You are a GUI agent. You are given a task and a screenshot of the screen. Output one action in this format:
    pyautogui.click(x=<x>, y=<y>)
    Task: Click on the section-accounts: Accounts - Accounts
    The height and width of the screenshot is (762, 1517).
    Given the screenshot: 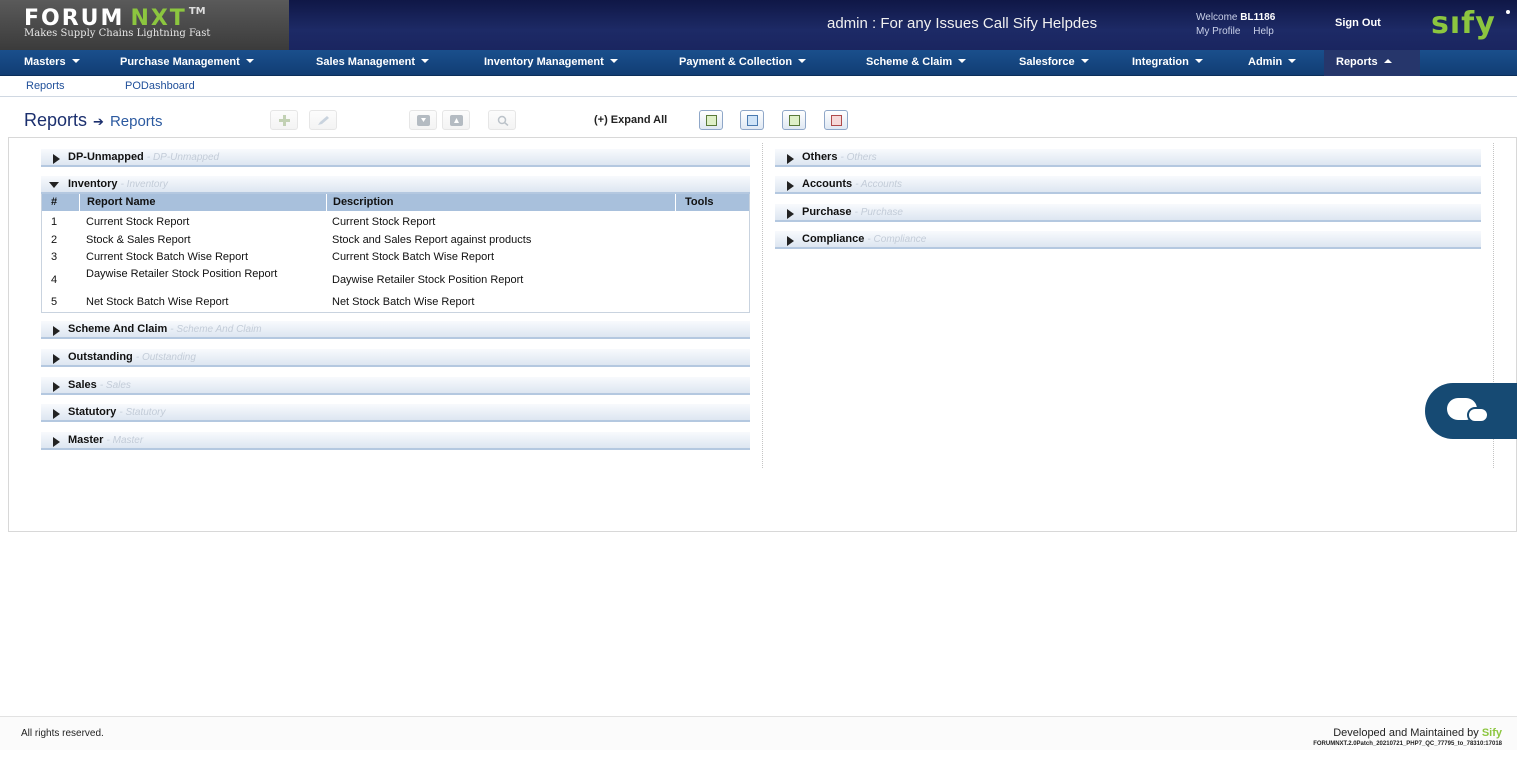 What is the action you would take?
    pyautogui.click(x=1128, y=185)
    